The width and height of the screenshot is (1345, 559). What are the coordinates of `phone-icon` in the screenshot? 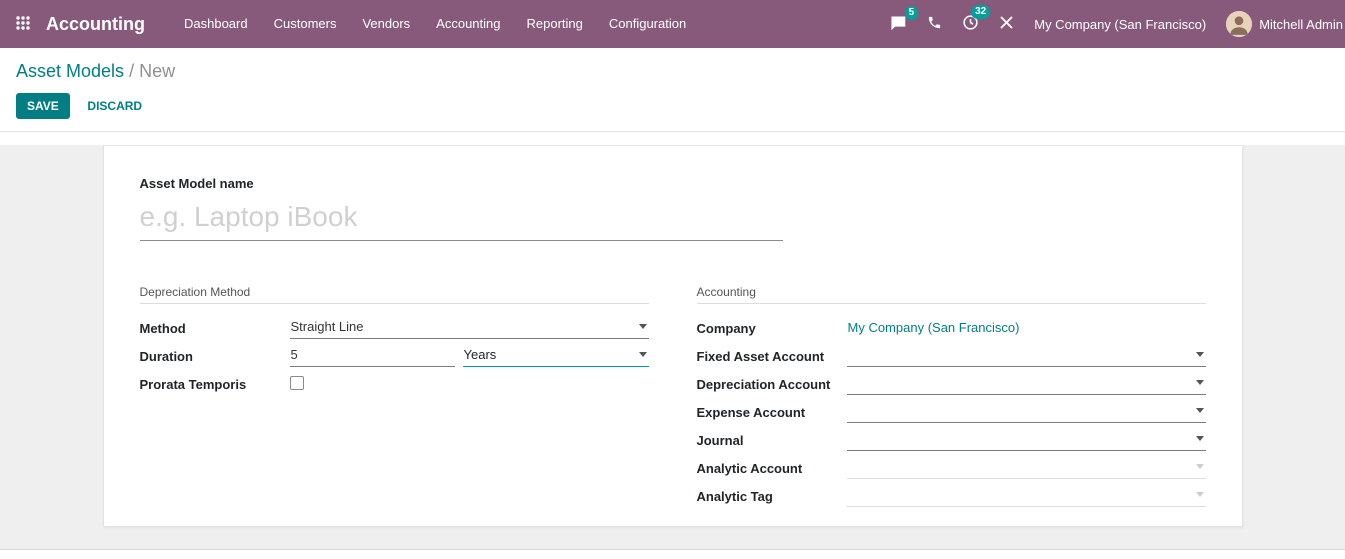 It's located at (934, 24).